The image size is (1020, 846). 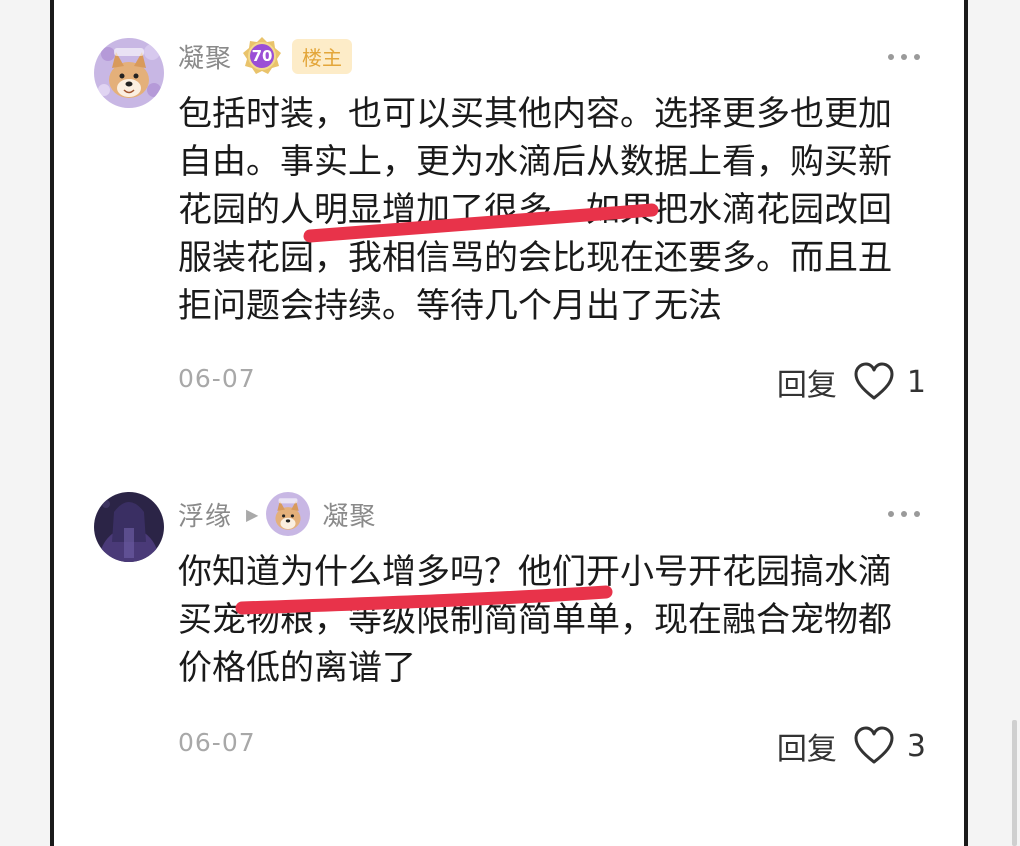 I want to click on comment-header: 浮缘 ▶ 凝聚, so click(x=277, y=514).